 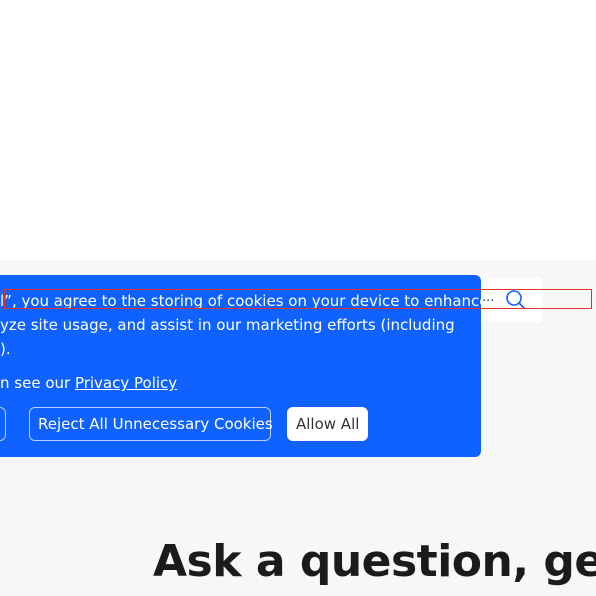 I want to click on privacy-policy-link: Privacy Policy, so click(x=126, y=383).